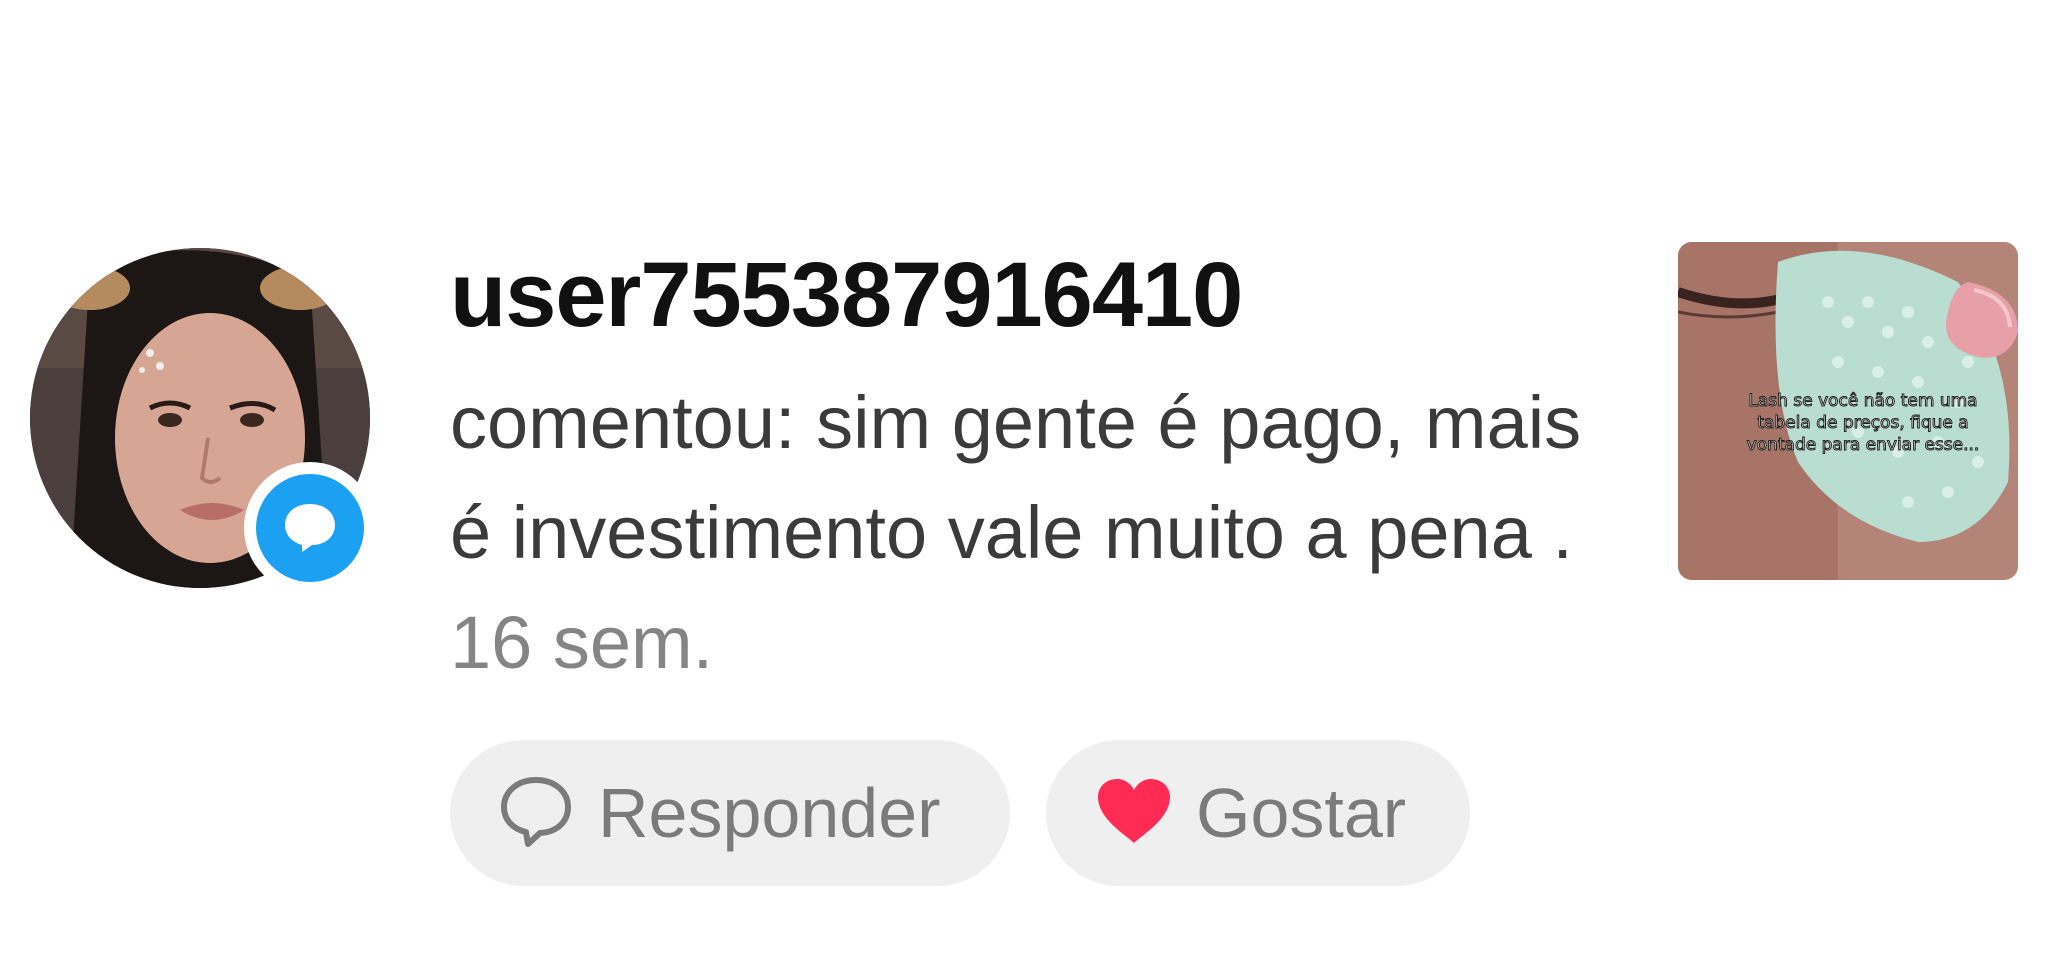  Describe the element at coordinates (536, 813) in the screenshot. I see `speech-bubble-outline-icon` at that location.